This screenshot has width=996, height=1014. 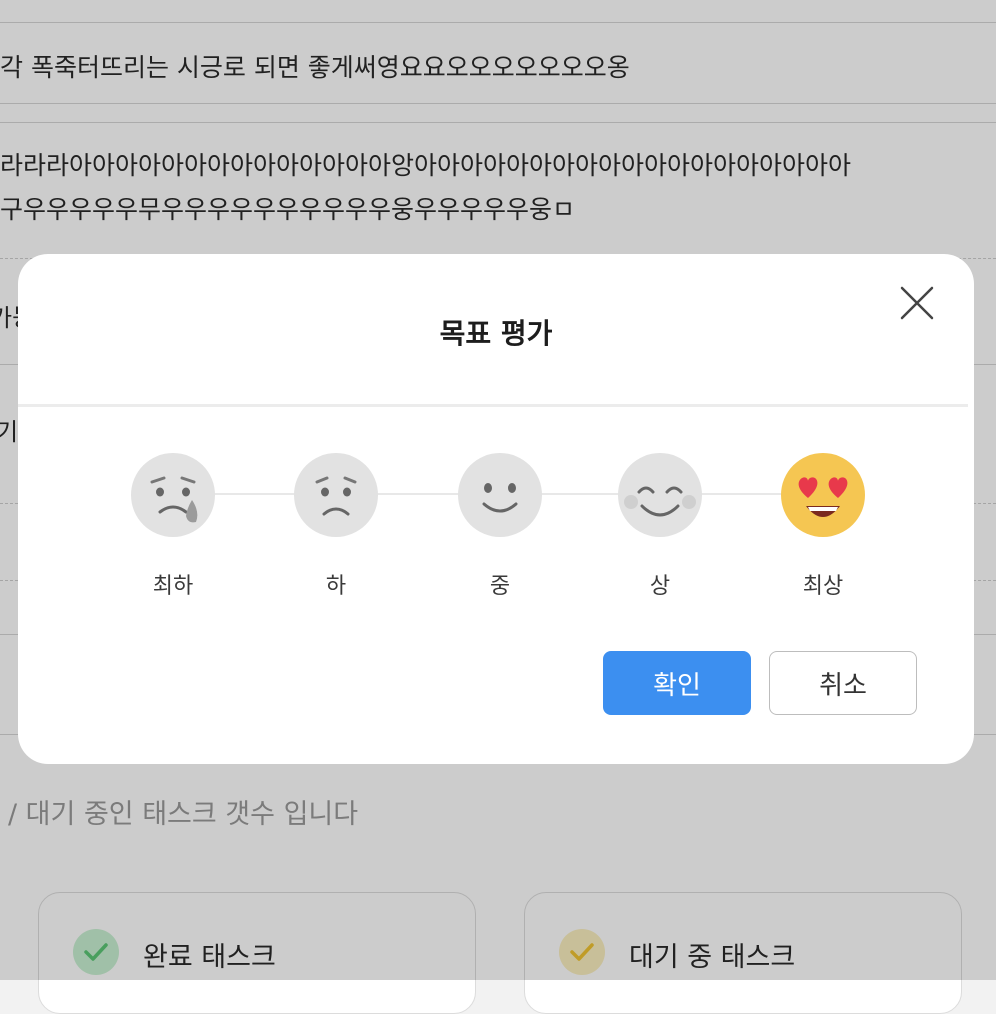 What do you see at coordinates (677, 683) in the screenshot?
I see `confirm-button: 확인` at bounding box center [677, 683].